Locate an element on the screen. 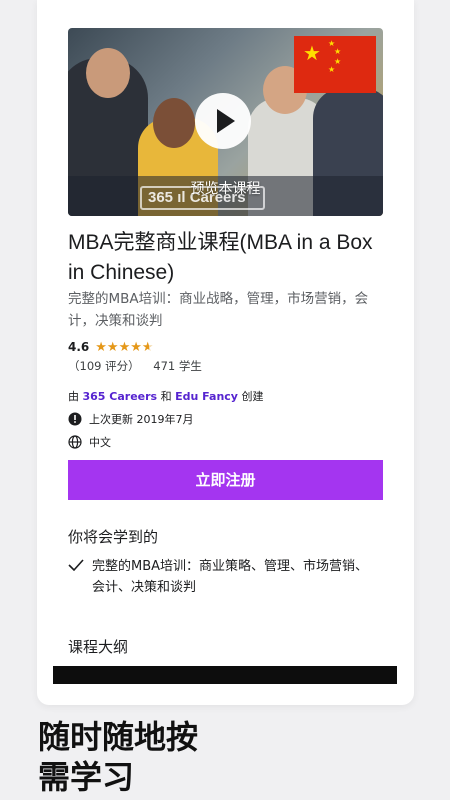 This screenshot has width=450, height=800. creator-link: Edu Fancy is located at coordinates (206, 396).